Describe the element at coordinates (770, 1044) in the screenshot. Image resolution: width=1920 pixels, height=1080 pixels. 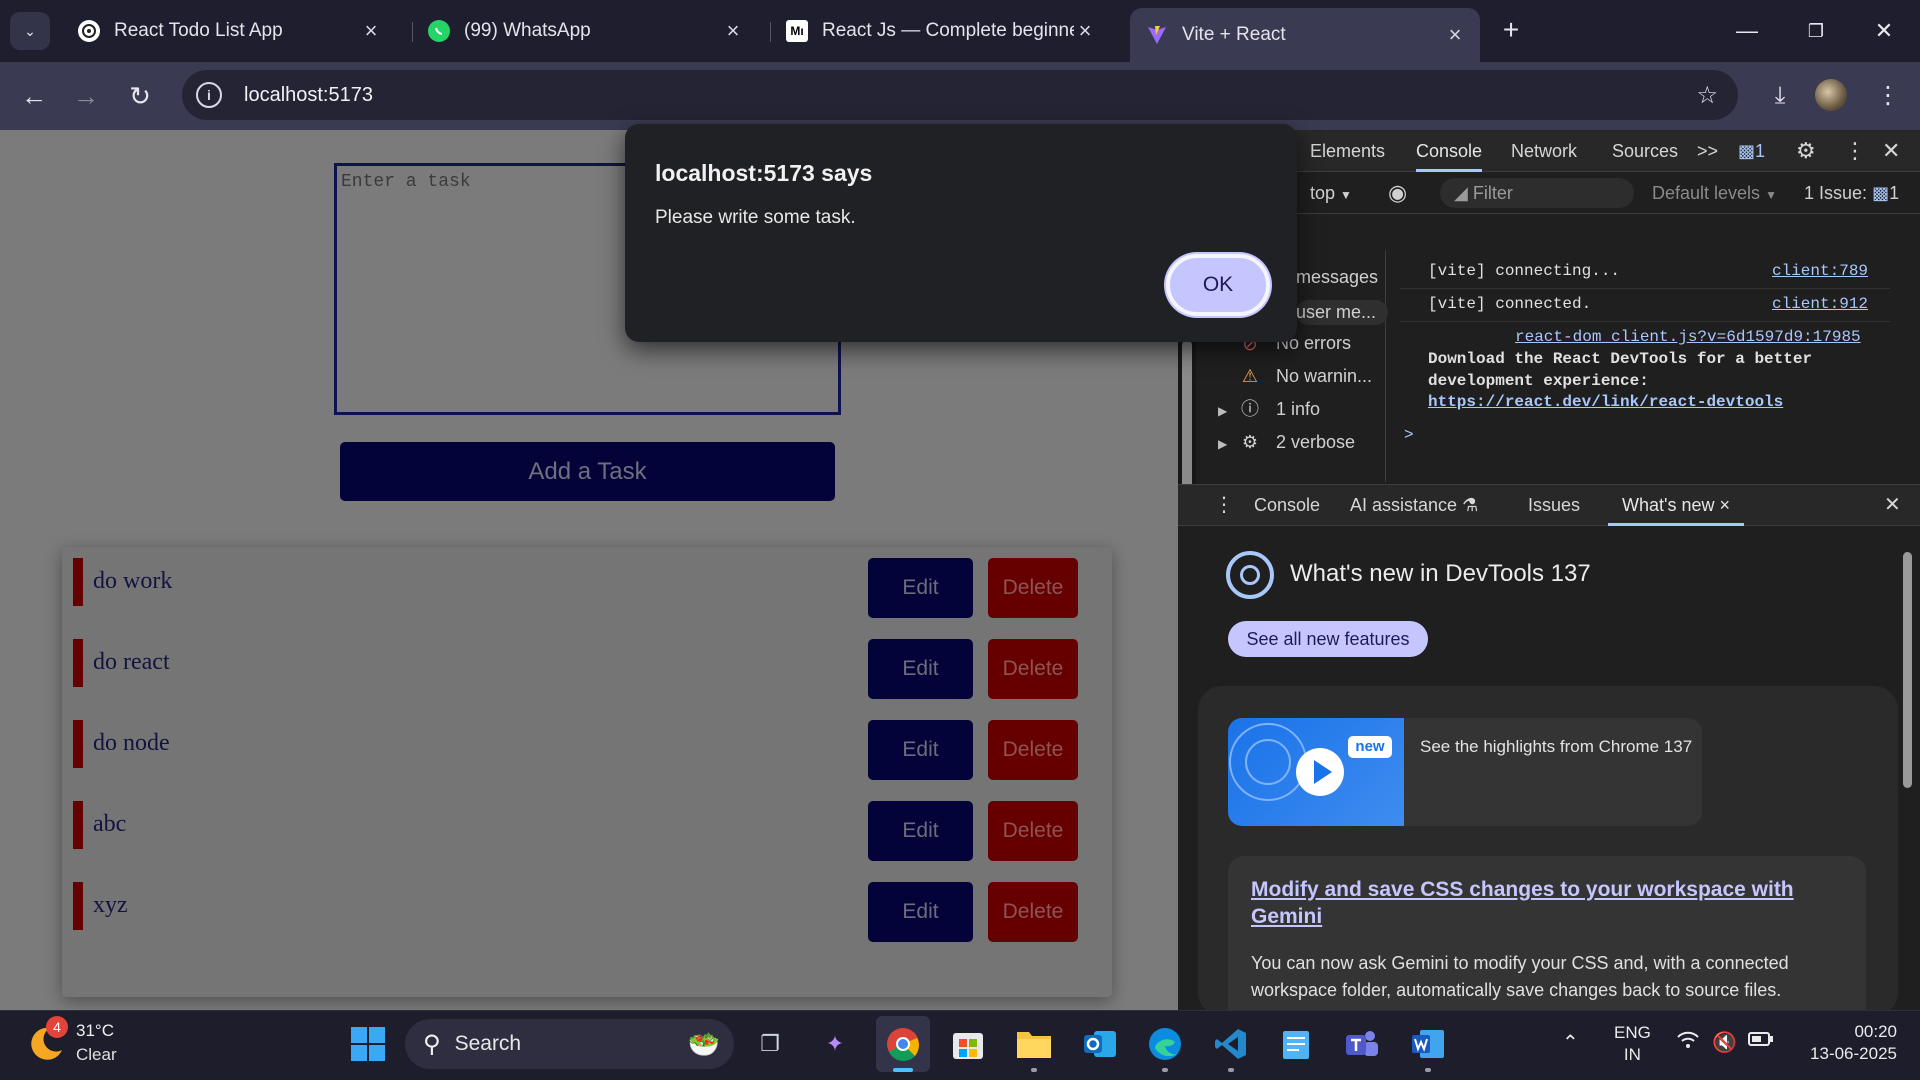
I see `task-view-icon: ❐` at that location.